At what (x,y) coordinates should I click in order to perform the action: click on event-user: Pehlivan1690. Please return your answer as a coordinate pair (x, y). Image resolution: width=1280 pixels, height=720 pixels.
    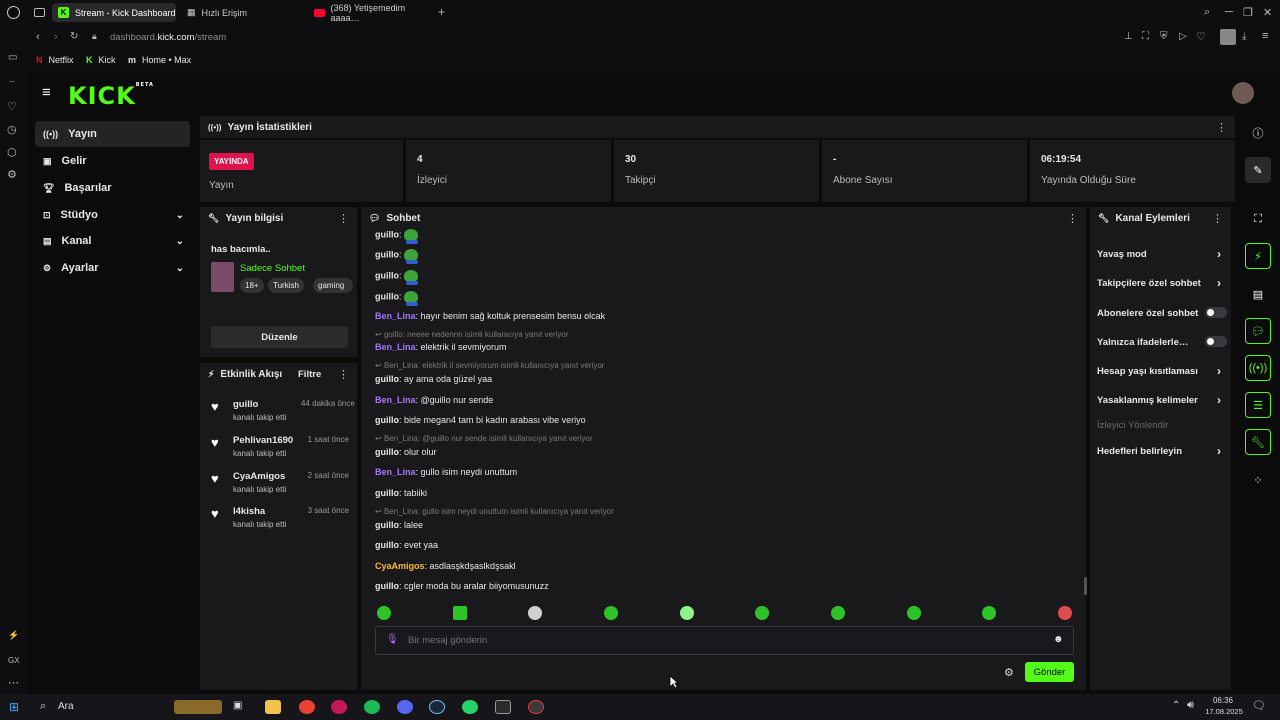
    Looking at the image, I should click on (263, 440).